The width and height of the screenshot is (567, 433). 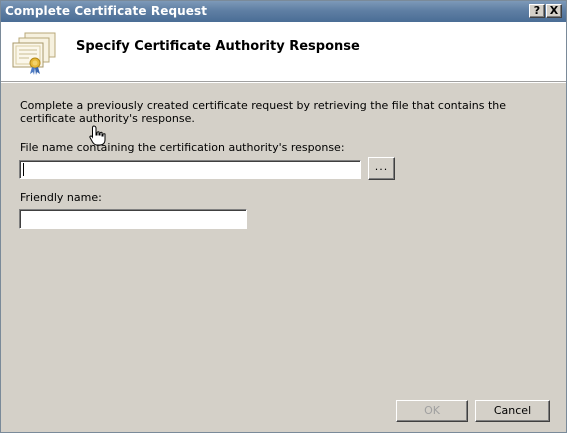 I want to click on title-bar: Complete Certificate Request ? X, so click(x=283, y=11).